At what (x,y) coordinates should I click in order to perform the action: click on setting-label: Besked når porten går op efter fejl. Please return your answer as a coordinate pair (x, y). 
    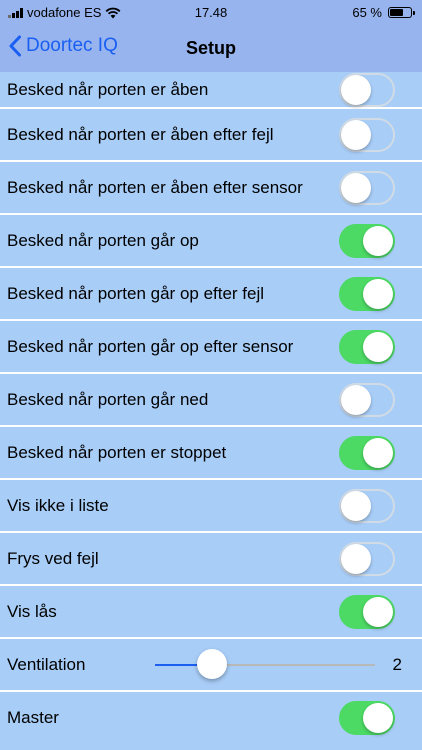
    Looking at the image, I should click on (136, 293).